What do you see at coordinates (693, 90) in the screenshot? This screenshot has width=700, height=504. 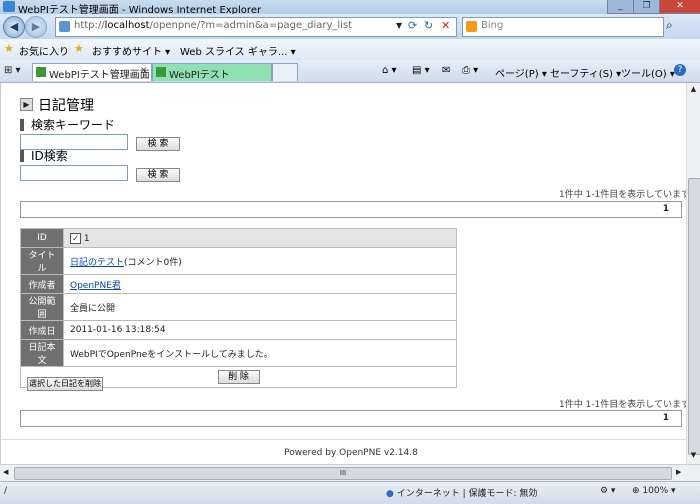 I see `scroll-up-icon: ▲` at bounding box center [693, 90].